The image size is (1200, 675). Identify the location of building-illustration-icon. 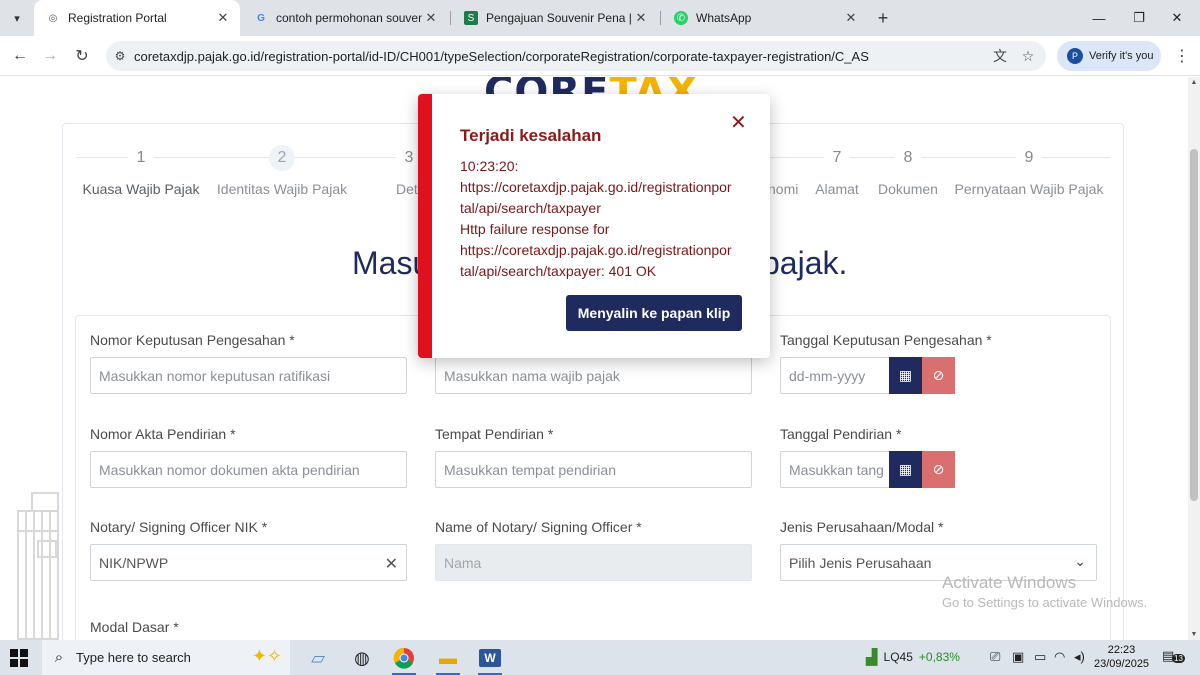
(38, 566).